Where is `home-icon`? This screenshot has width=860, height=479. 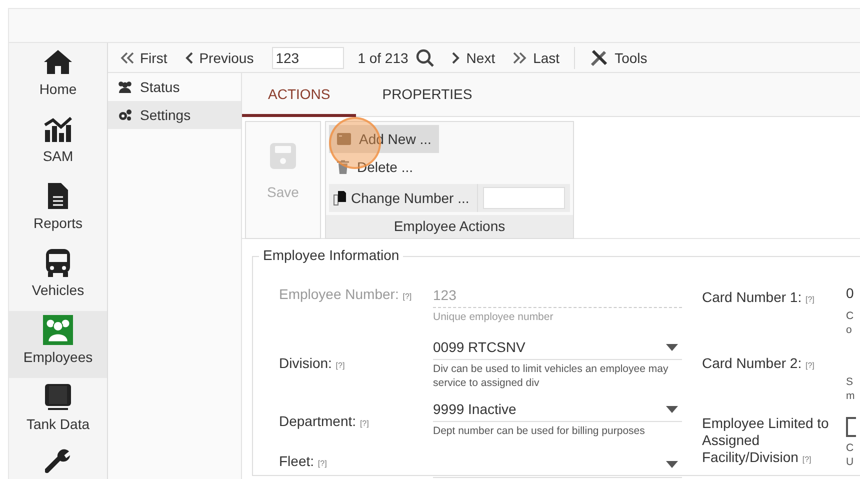
home-icon is located at coordinates (58, 62).